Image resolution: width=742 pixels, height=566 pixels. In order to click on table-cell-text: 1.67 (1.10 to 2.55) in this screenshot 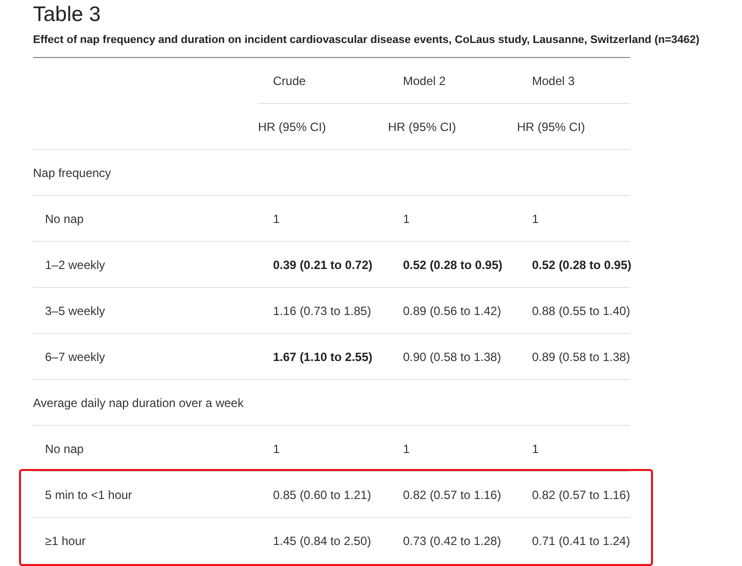, I will do `click(322, 357)`.